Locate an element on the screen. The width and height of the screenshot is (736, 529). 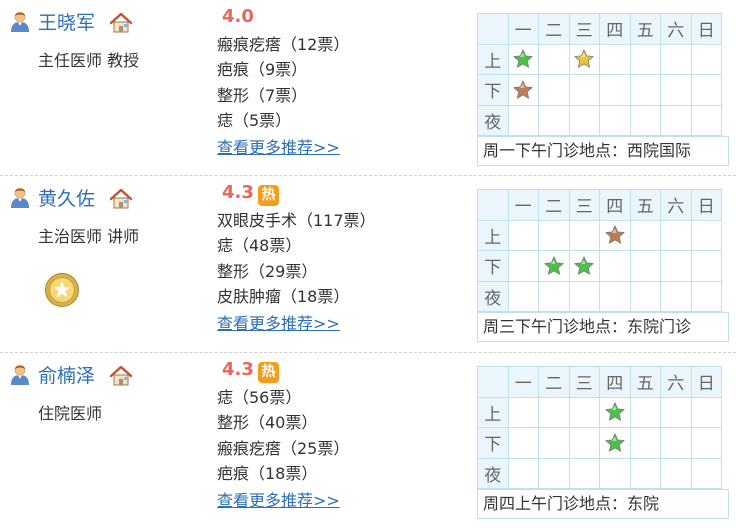
disease-vote-list: 痣（56票） 整形（40票） 瘢痕疙瘩（25票） 疤痕（18票） is located at coordinates (283, 435).